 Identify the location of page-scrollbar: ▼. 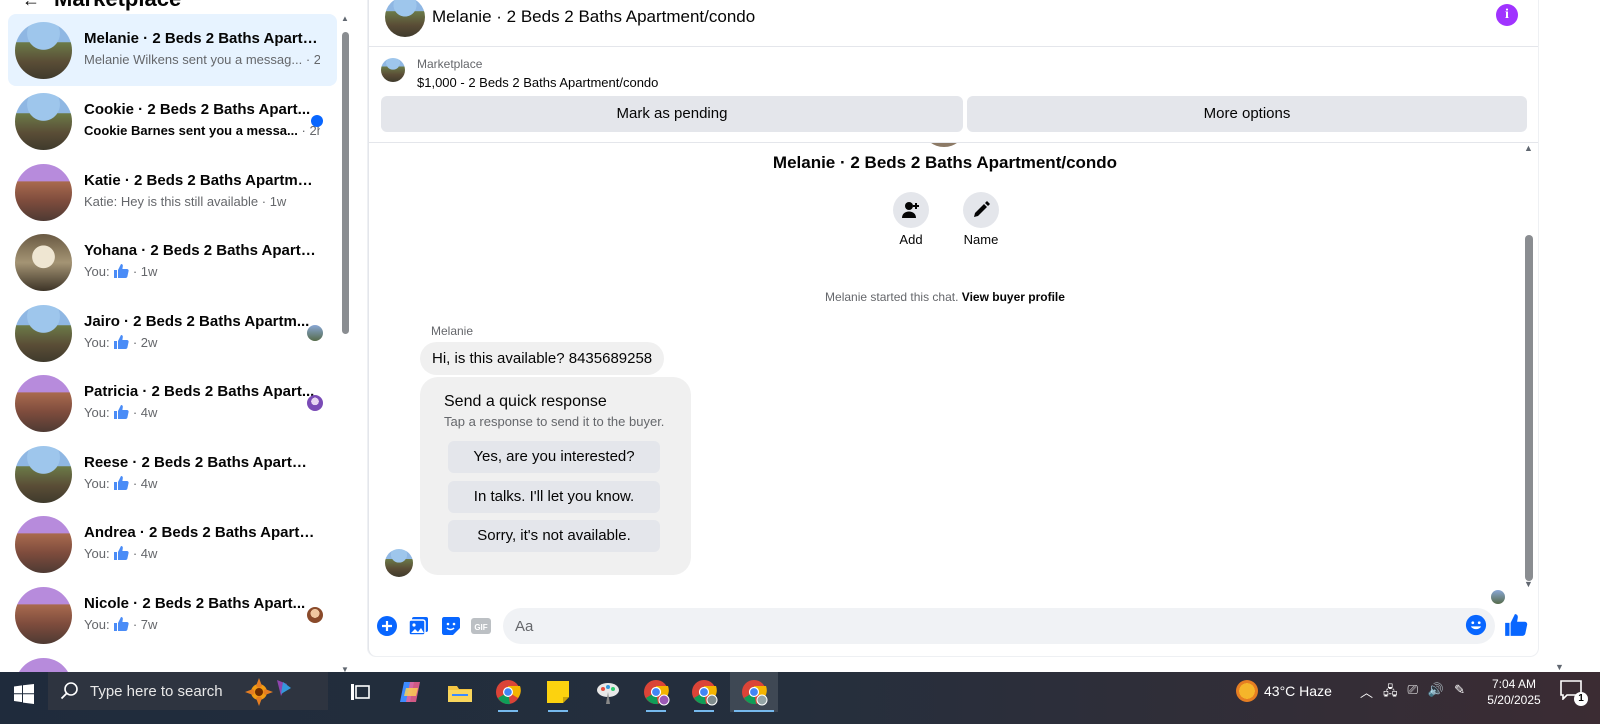
(1560, 336).